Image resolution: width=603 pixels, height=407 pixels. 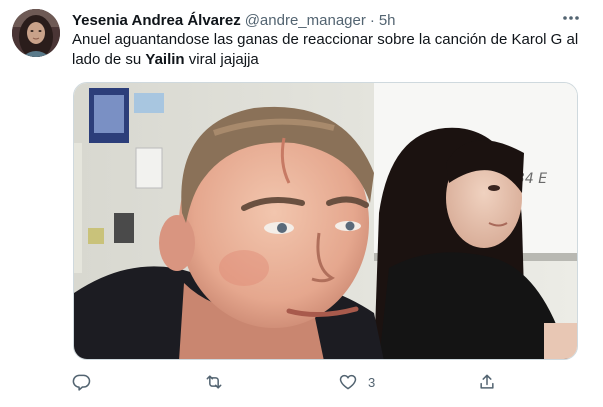 I want to click on more-options-button, so click(x=571, y=18).